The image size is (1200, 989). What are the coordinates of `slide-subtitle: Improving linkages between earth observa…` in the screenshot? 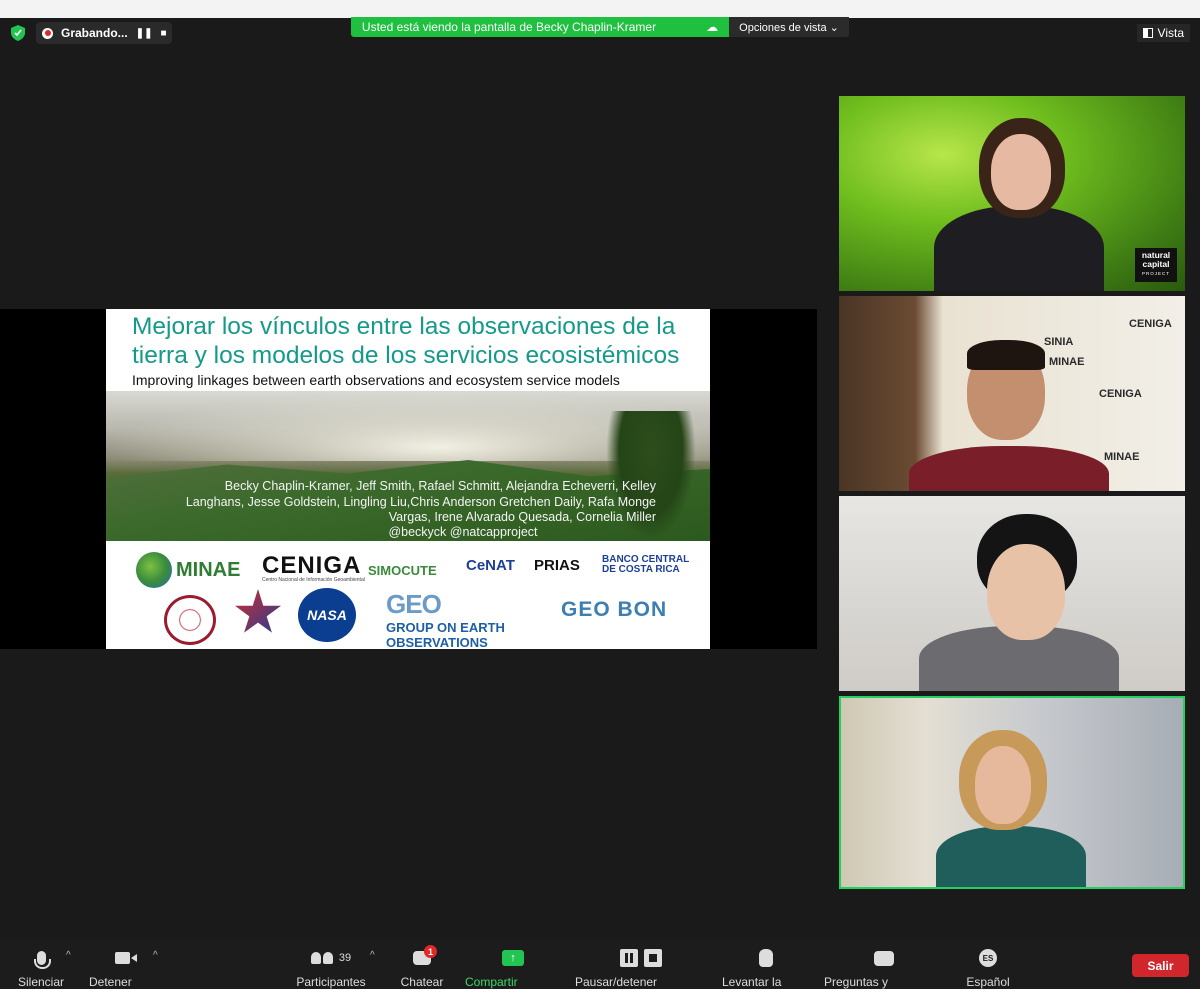 It's located at (376, 380).